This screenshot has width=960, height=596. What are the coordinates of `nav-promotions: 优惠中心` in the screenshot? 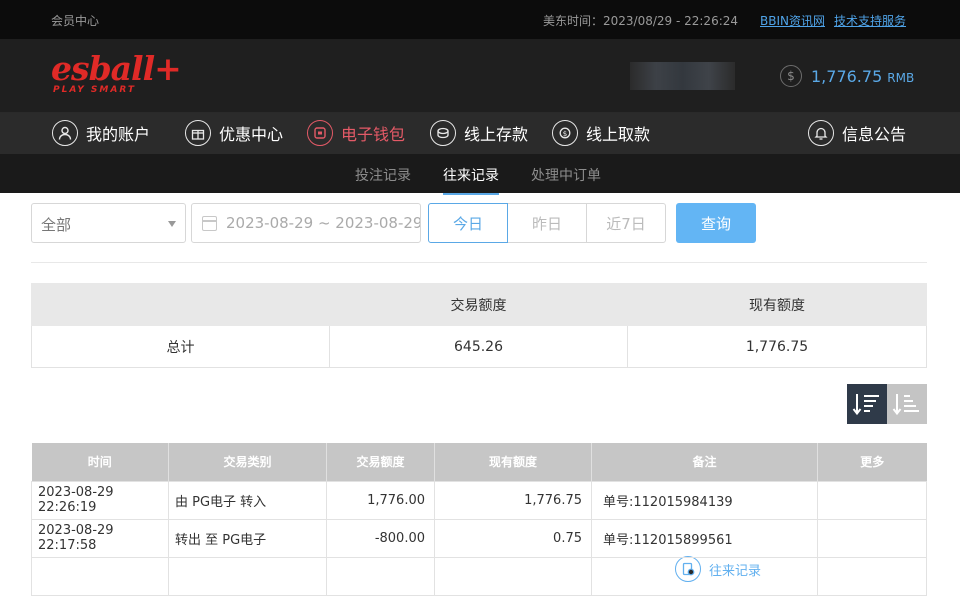 It's located at (234, 133).